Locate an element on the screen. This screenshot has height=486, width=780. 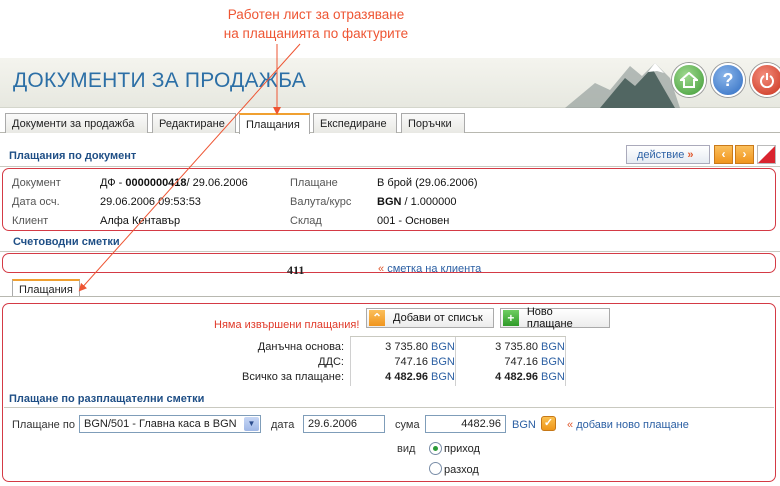
date-input: 29.6.2006 is located at coordinates (344, 424).